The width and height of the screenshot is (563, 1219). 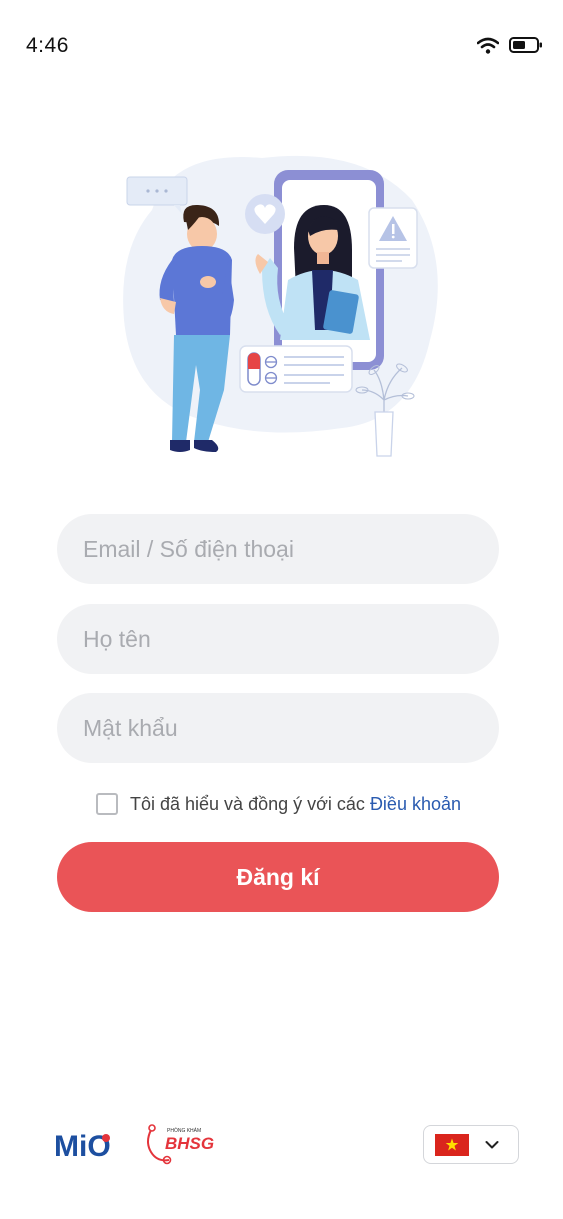 I want to click on terms-label: Tôi đã hiểu và đồng ý với các, so click(x=250, y=803).